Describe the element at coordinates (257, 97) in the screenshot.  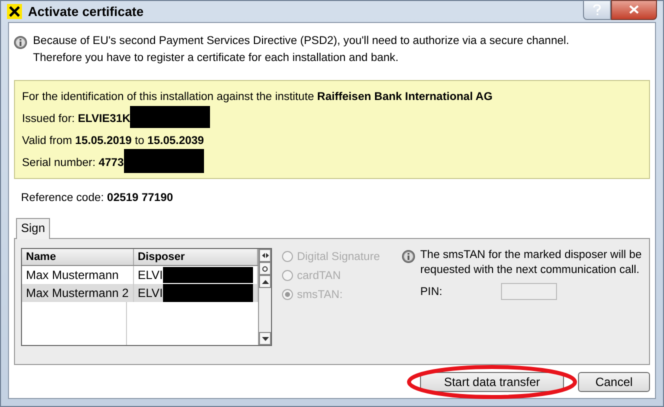
I see `certificate-text: For the identification of this installation against the institute Raiffeisen Bank International AG` at that location.